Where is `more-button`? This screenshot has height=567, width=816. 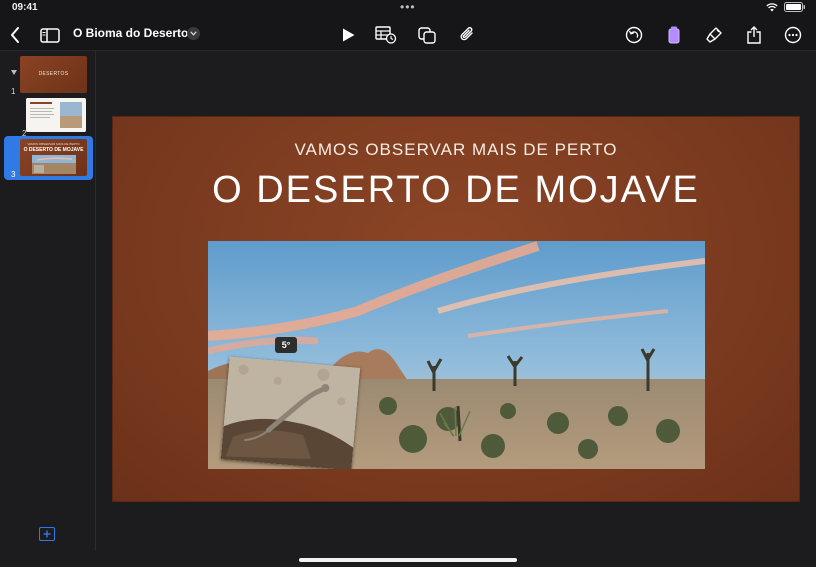 more-button is located at coordinates (793, 35).